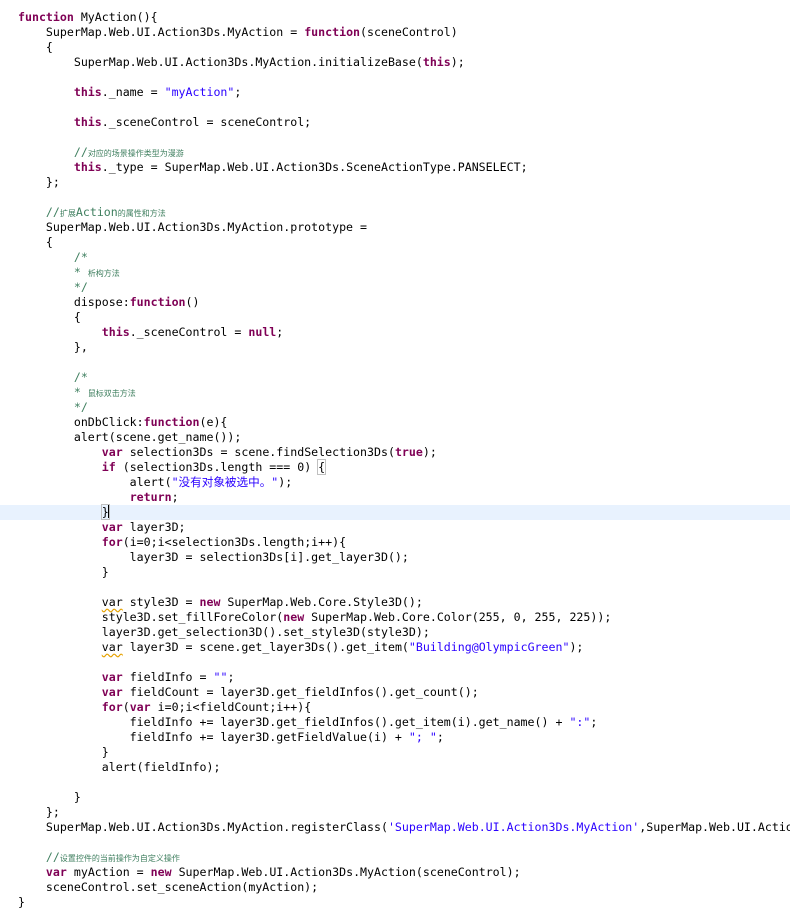  I want to click on code-line: sceneControl.set_sceneAction(myAction);, so click(395, 887).